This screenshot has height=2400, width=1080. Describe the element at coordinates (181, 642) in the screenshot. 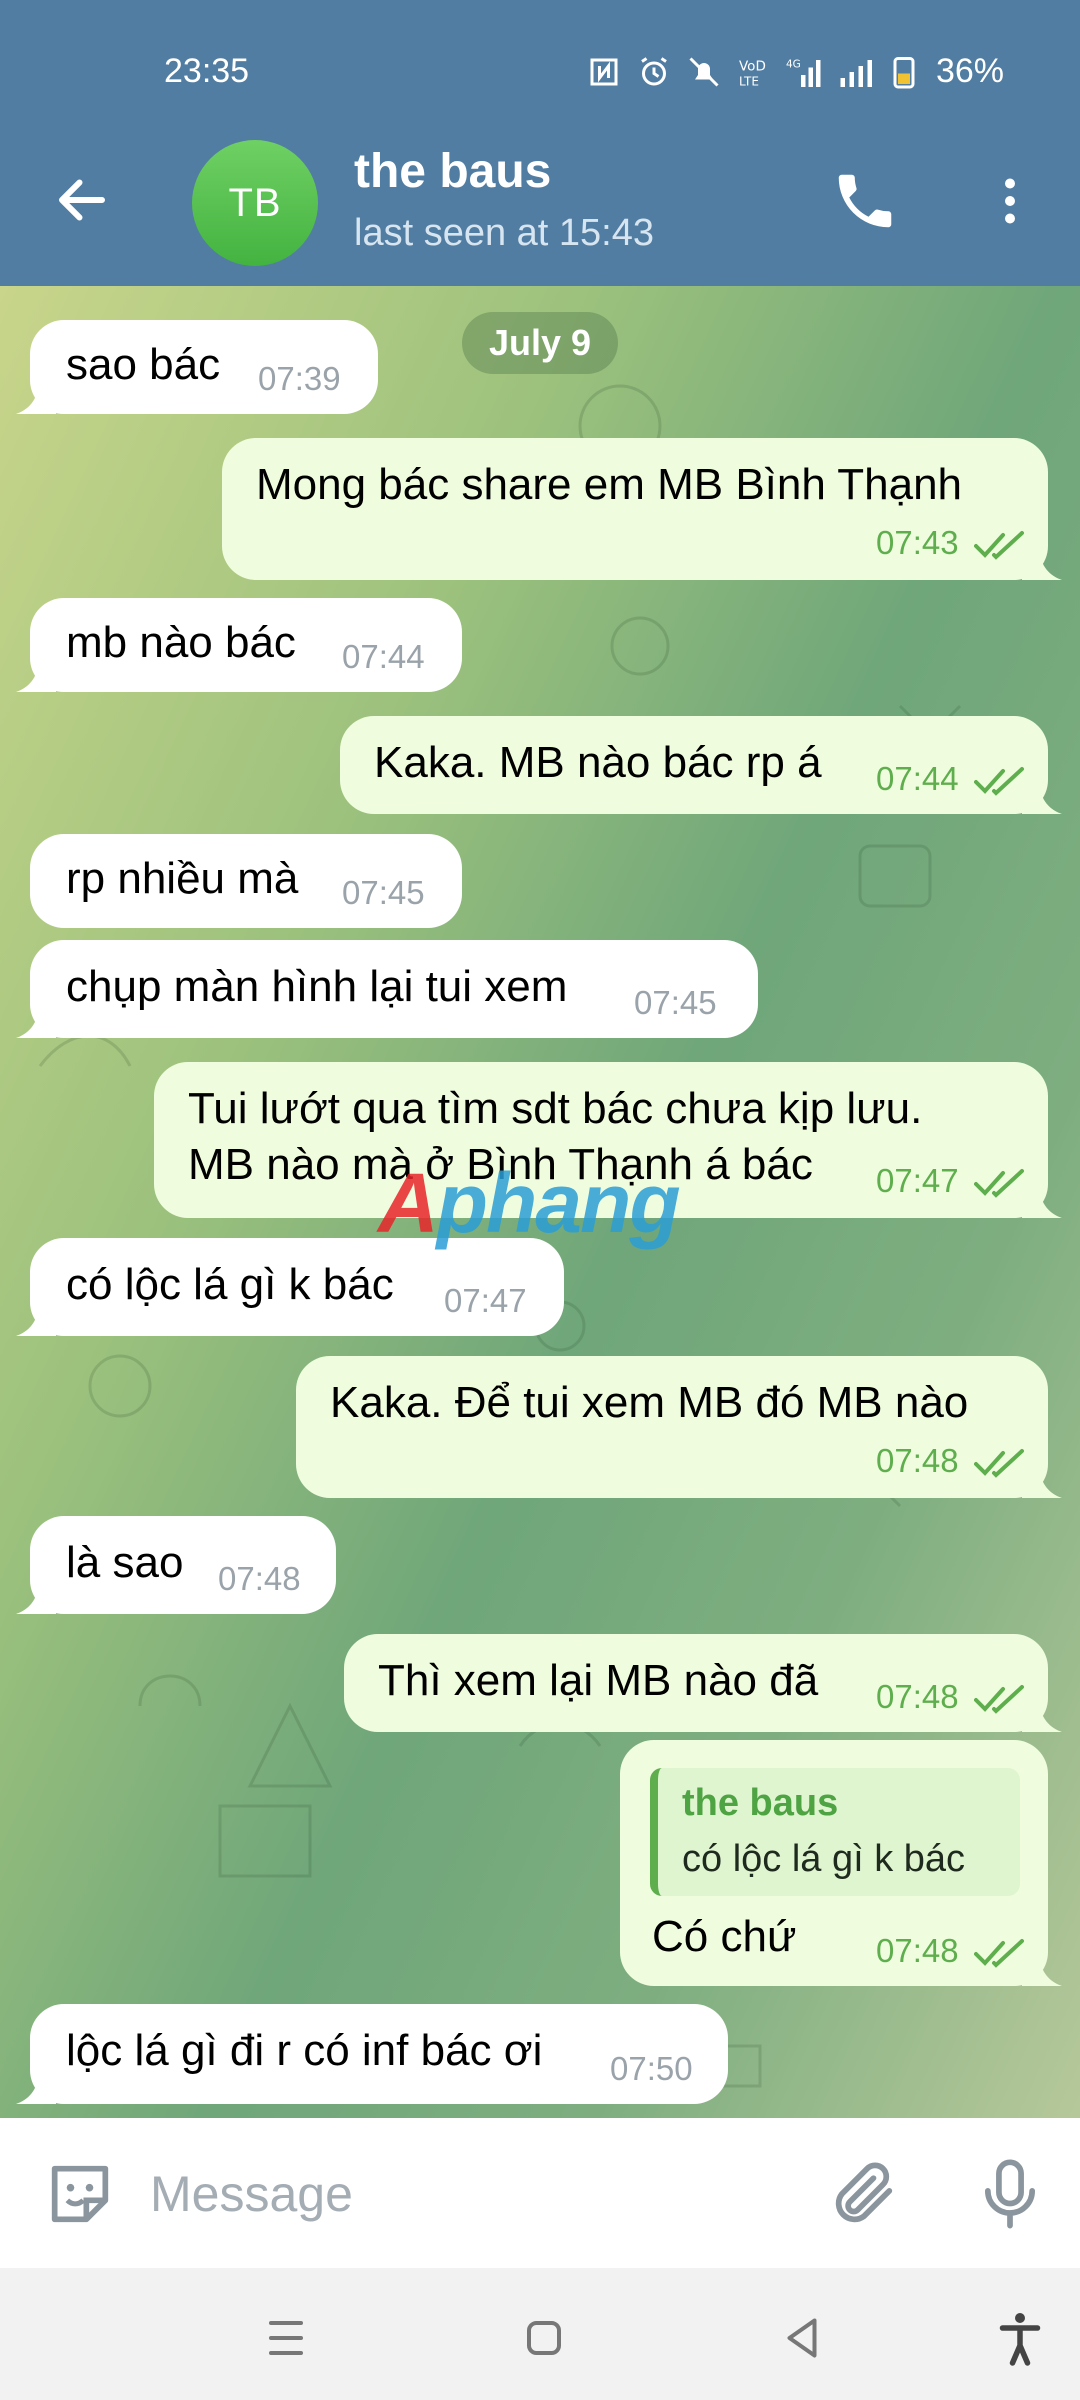

I see `message-text: mb nào bác` at that location.